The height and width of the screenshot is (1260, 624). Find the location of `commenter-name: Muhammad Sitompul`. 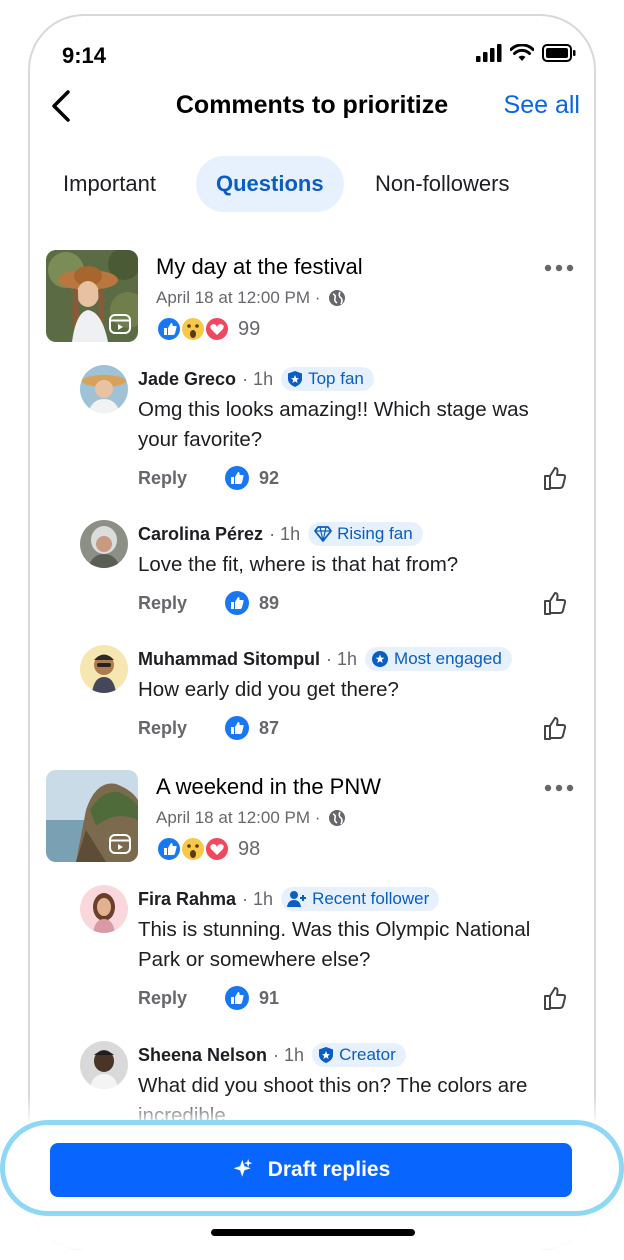

commenter-name: Muhammad Sitompul is located at coordinates (229, 659).